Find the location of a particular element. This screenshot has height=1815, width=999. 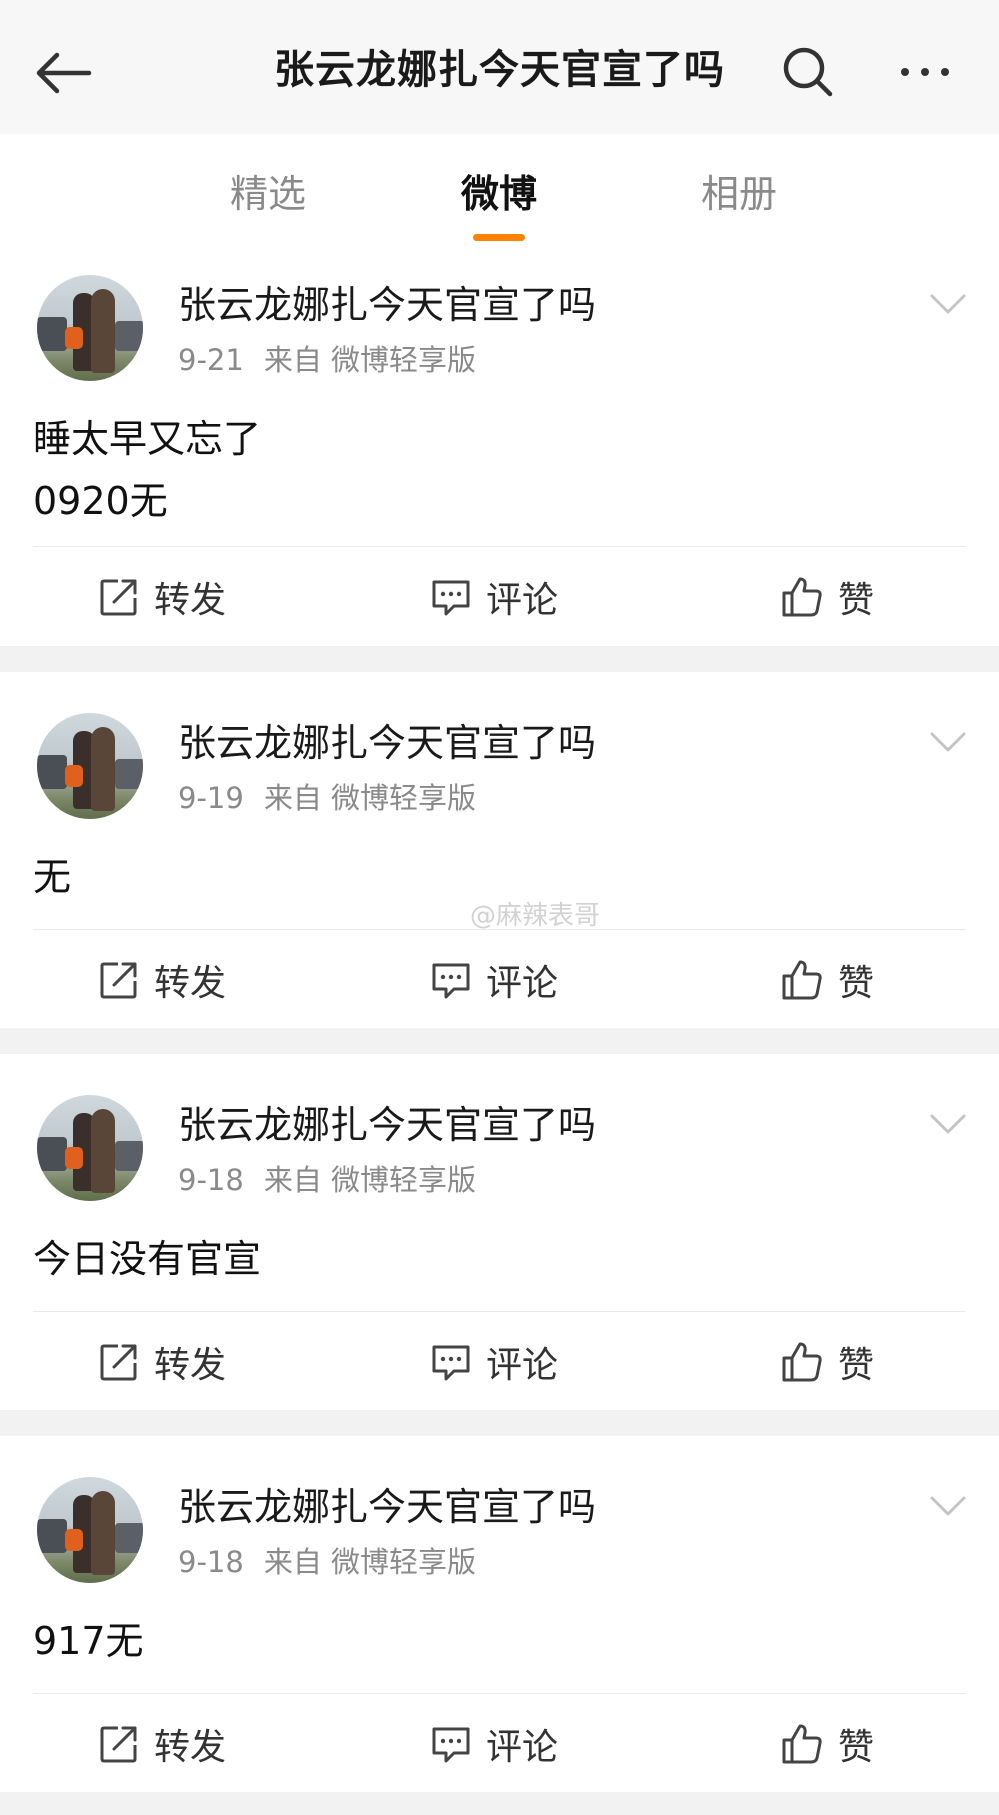

back-button is located at coordinates (63, 73).